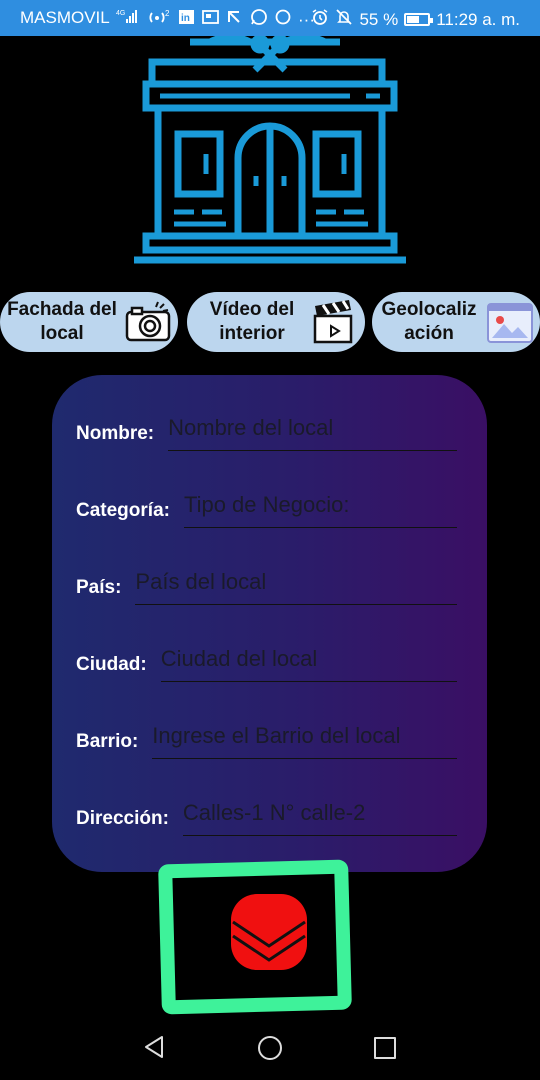 This screenshot has width=540, height=1080. I want to click on facade-photo-label: Fachada del local, so click(62, 321).